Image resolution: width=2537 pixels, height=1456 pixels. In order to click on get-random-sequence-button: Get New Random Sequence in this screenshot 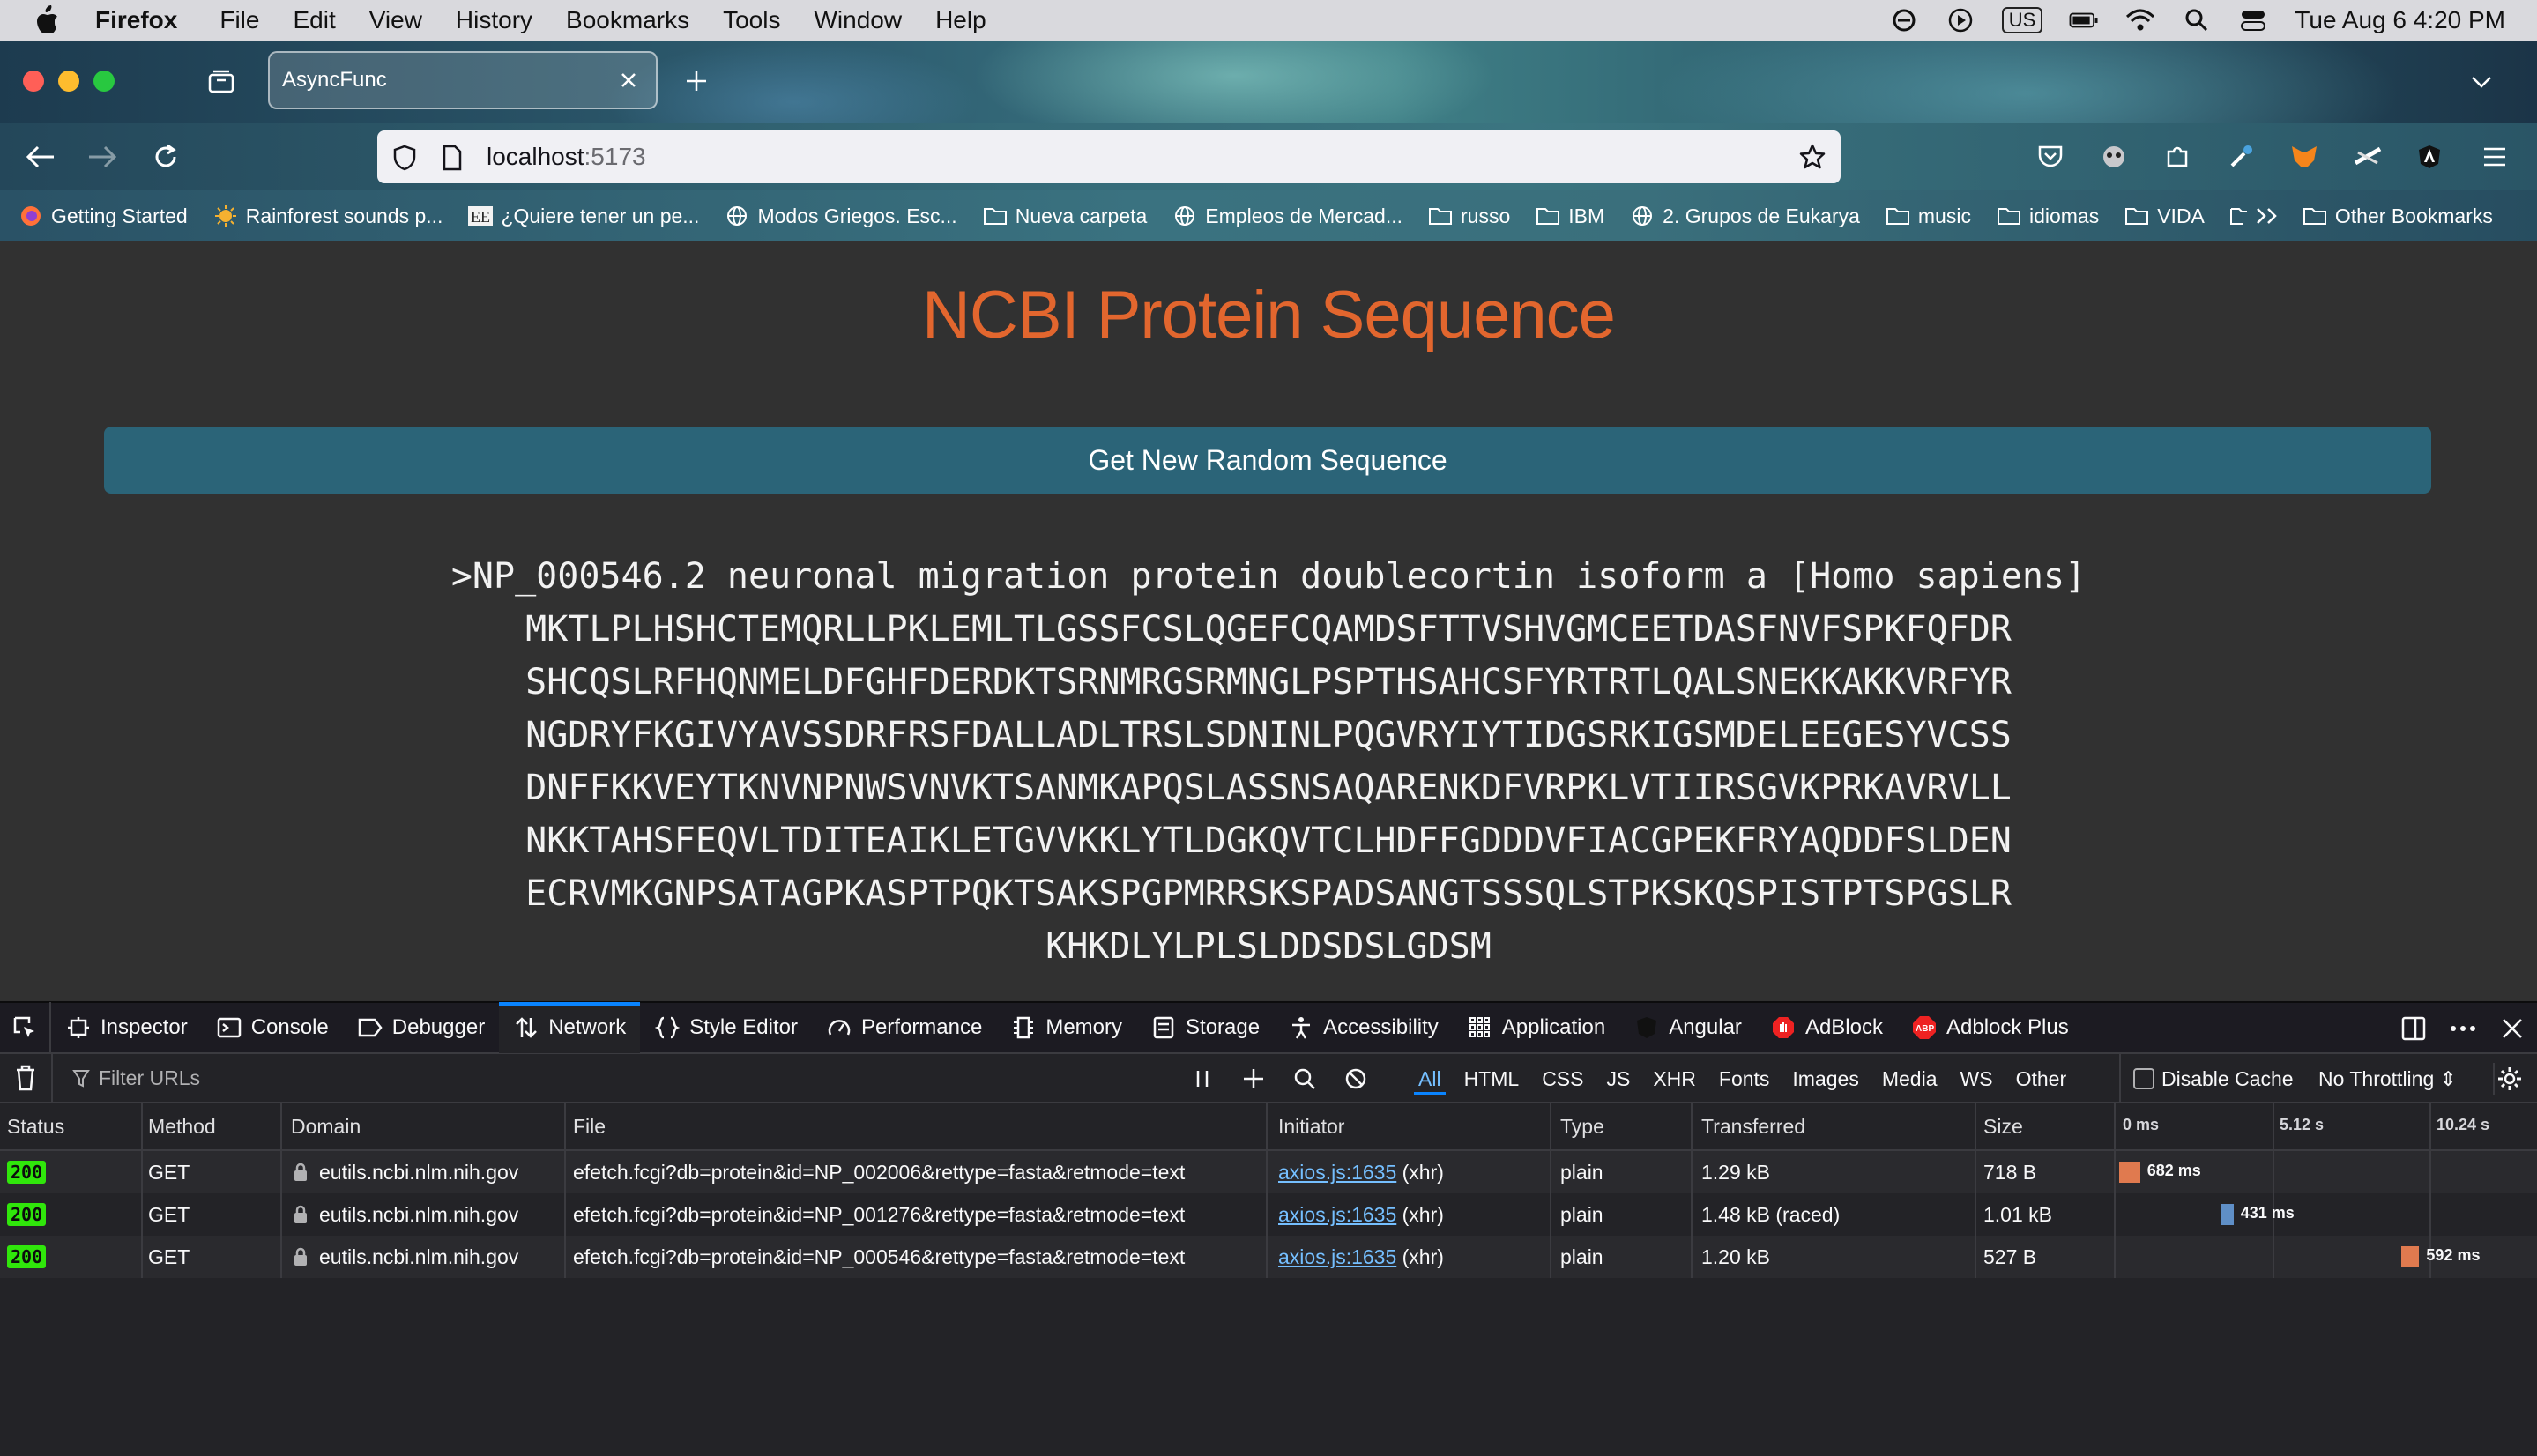, I will do `click(1267, 460)`.